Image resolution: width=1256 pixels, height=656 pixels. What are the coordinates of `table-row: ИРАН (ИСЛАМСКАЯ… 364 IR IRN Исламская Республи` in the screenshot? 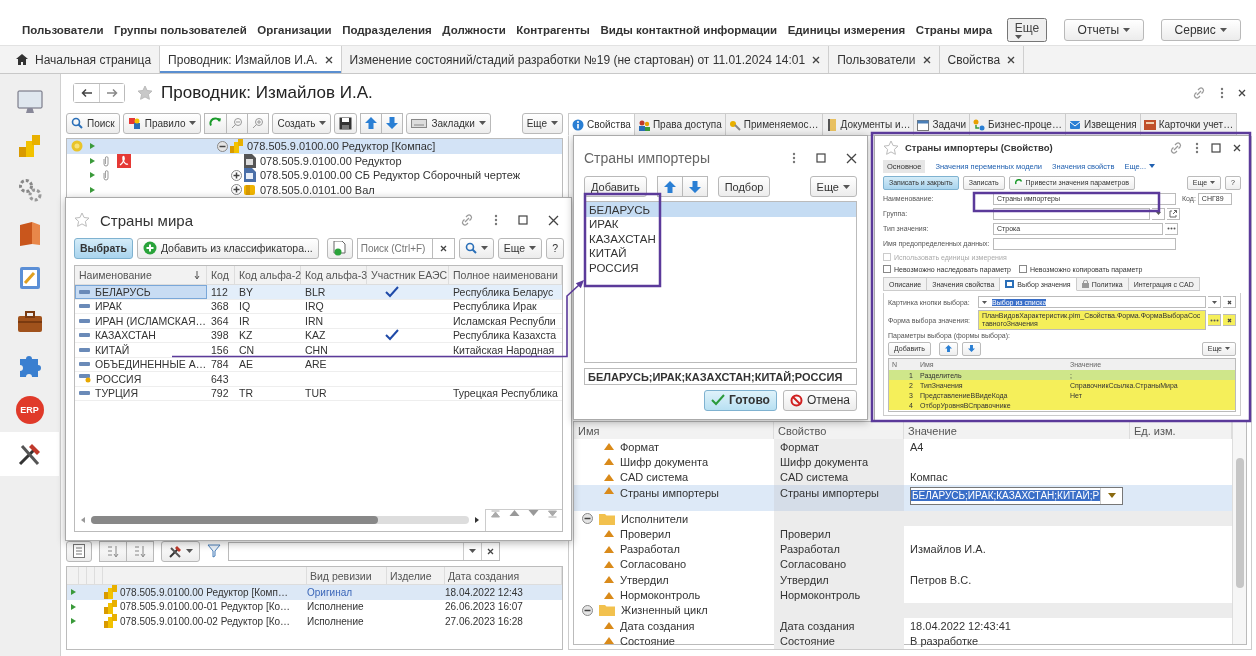 It's located at (318, 321).